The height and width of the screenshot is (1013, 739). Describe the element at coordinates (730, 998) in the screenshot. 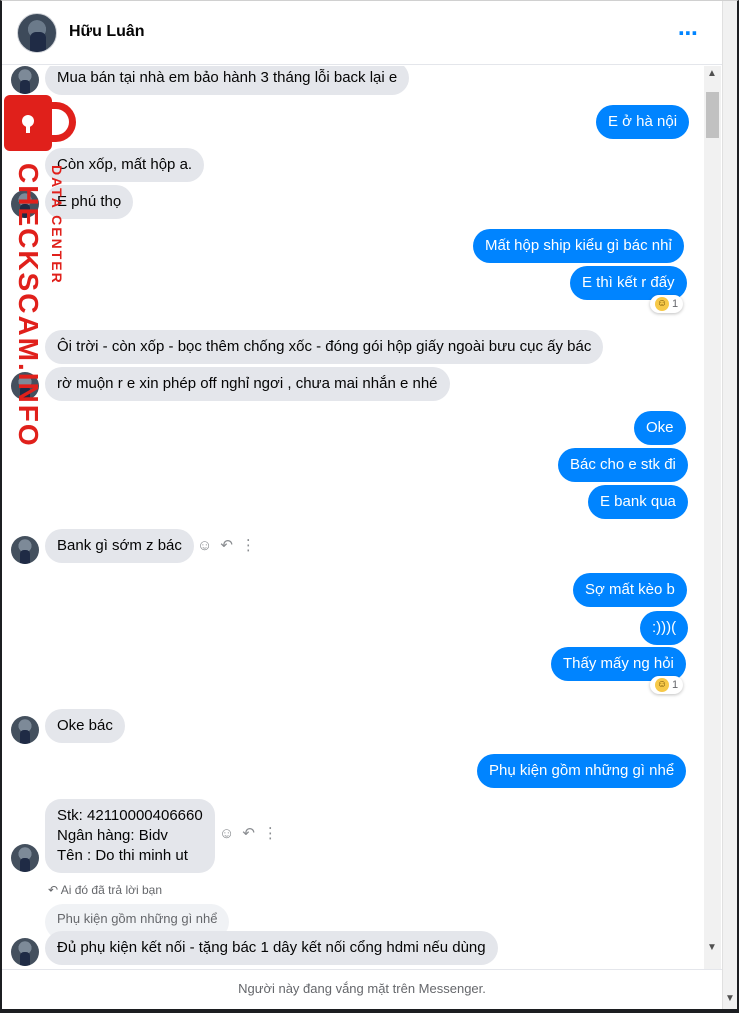

I see `page-scroll-down-icon: ▼` at that location.